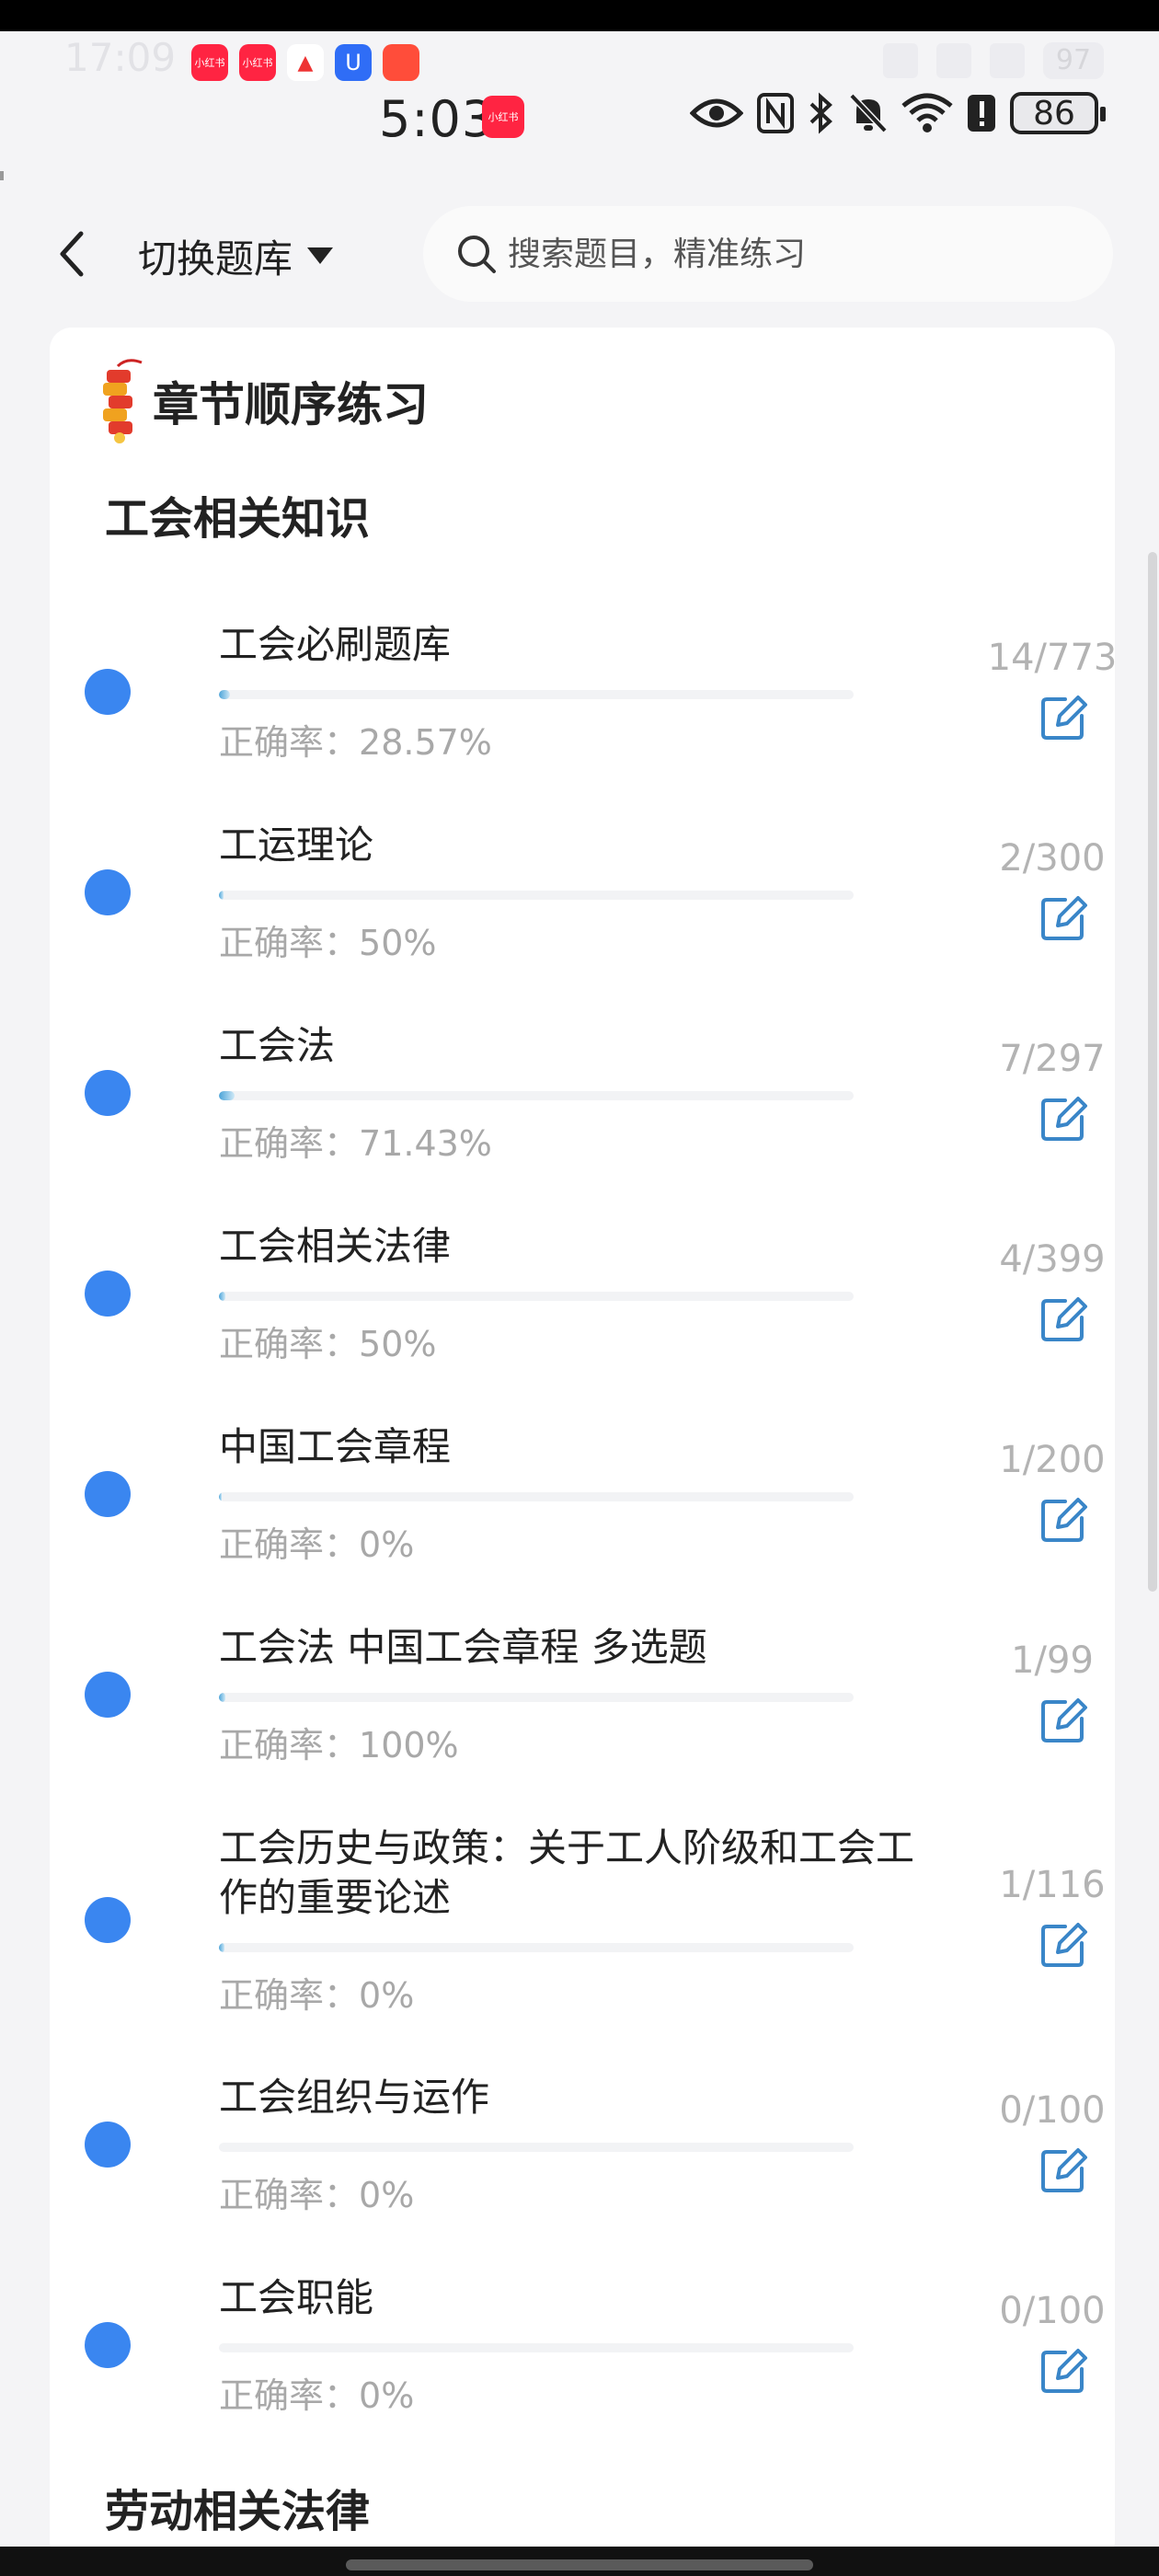 Image resolution: width=1159 pixels, height=2576 pixels. Describe the element at coordinates (568, 2097) in the screenshot. I see `chapter-name: 工会组织与运作` at that location.